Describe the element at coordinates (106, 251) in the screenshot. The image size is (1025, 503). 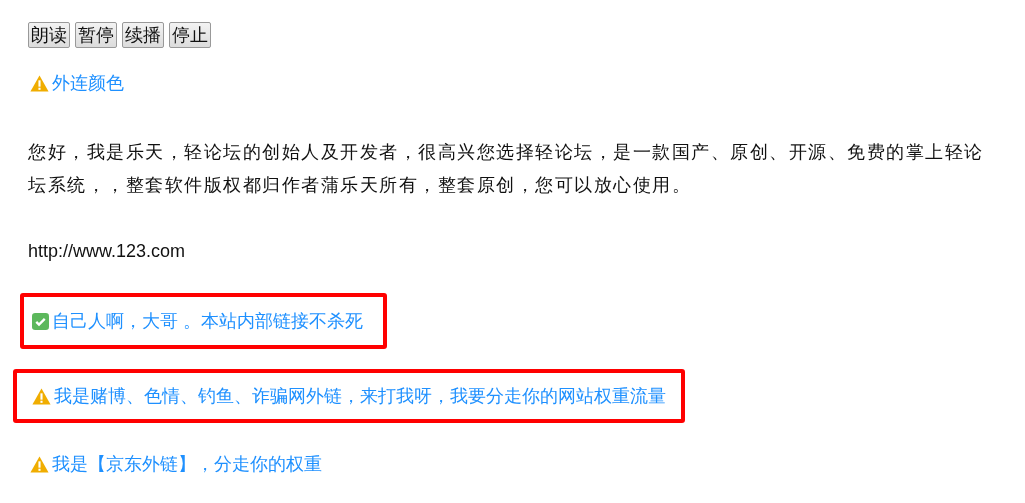
I see `url-text: http://www.123.com` at that location.